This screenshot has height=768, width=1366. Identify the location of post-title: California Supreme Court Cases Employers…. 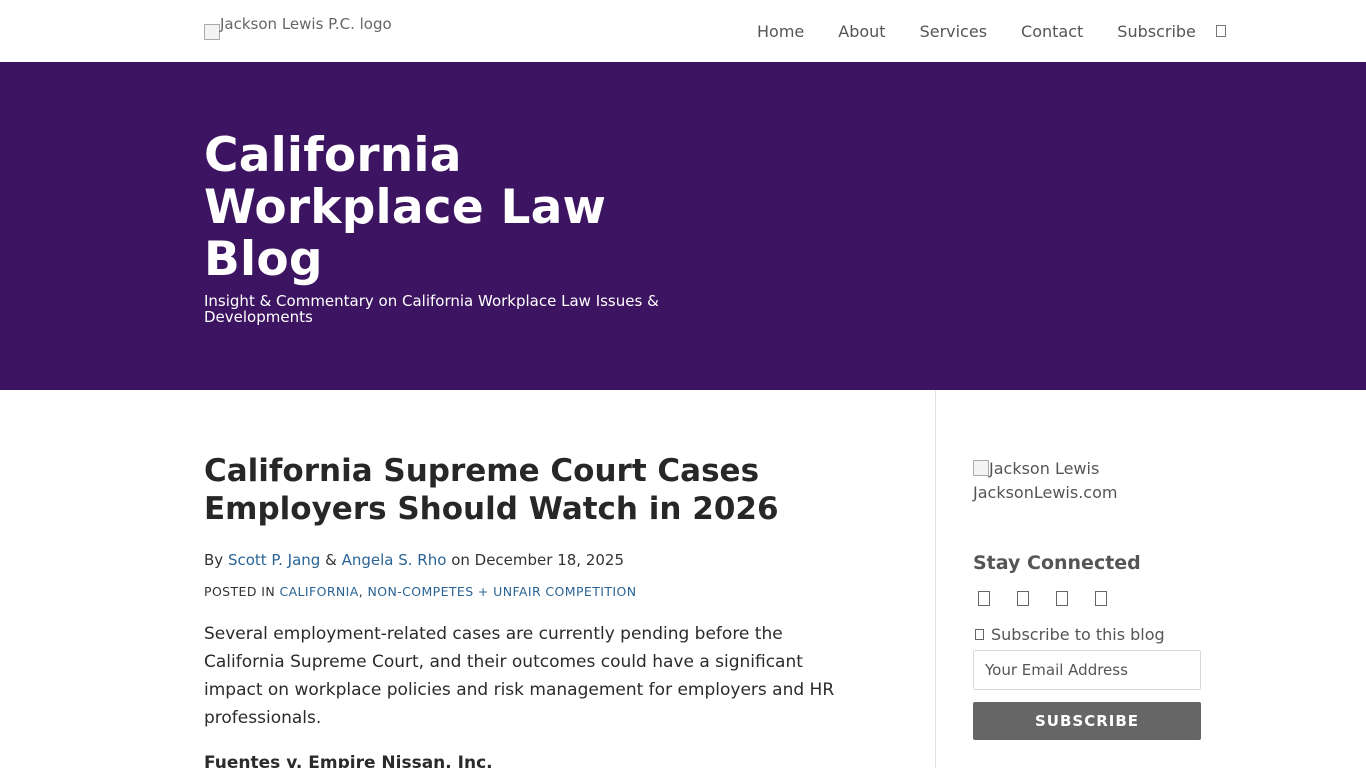
(534, 490).